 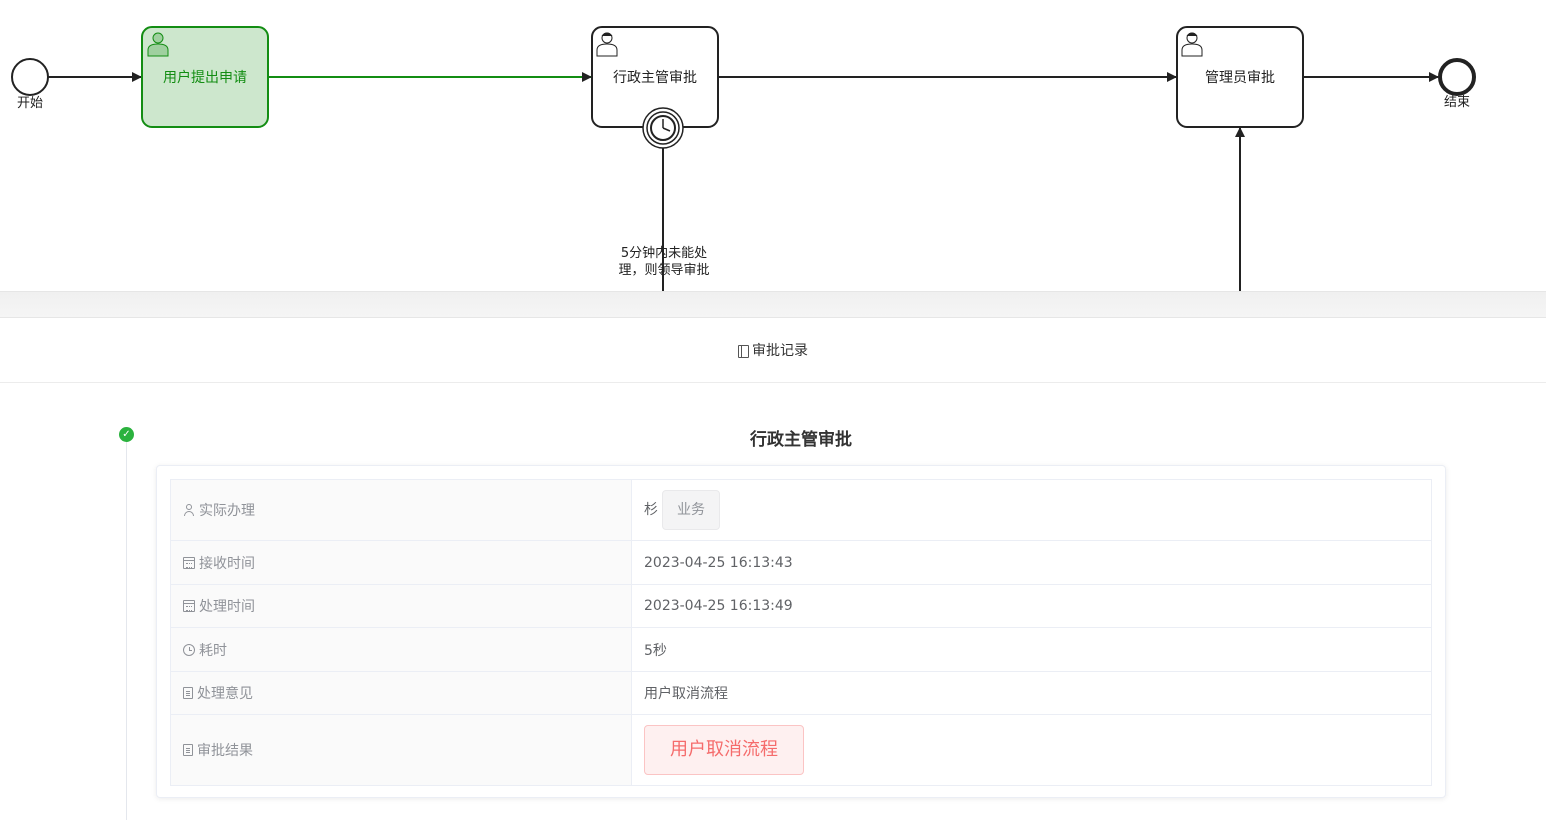 I want to click on end-event, so click(x=1457, y=77).